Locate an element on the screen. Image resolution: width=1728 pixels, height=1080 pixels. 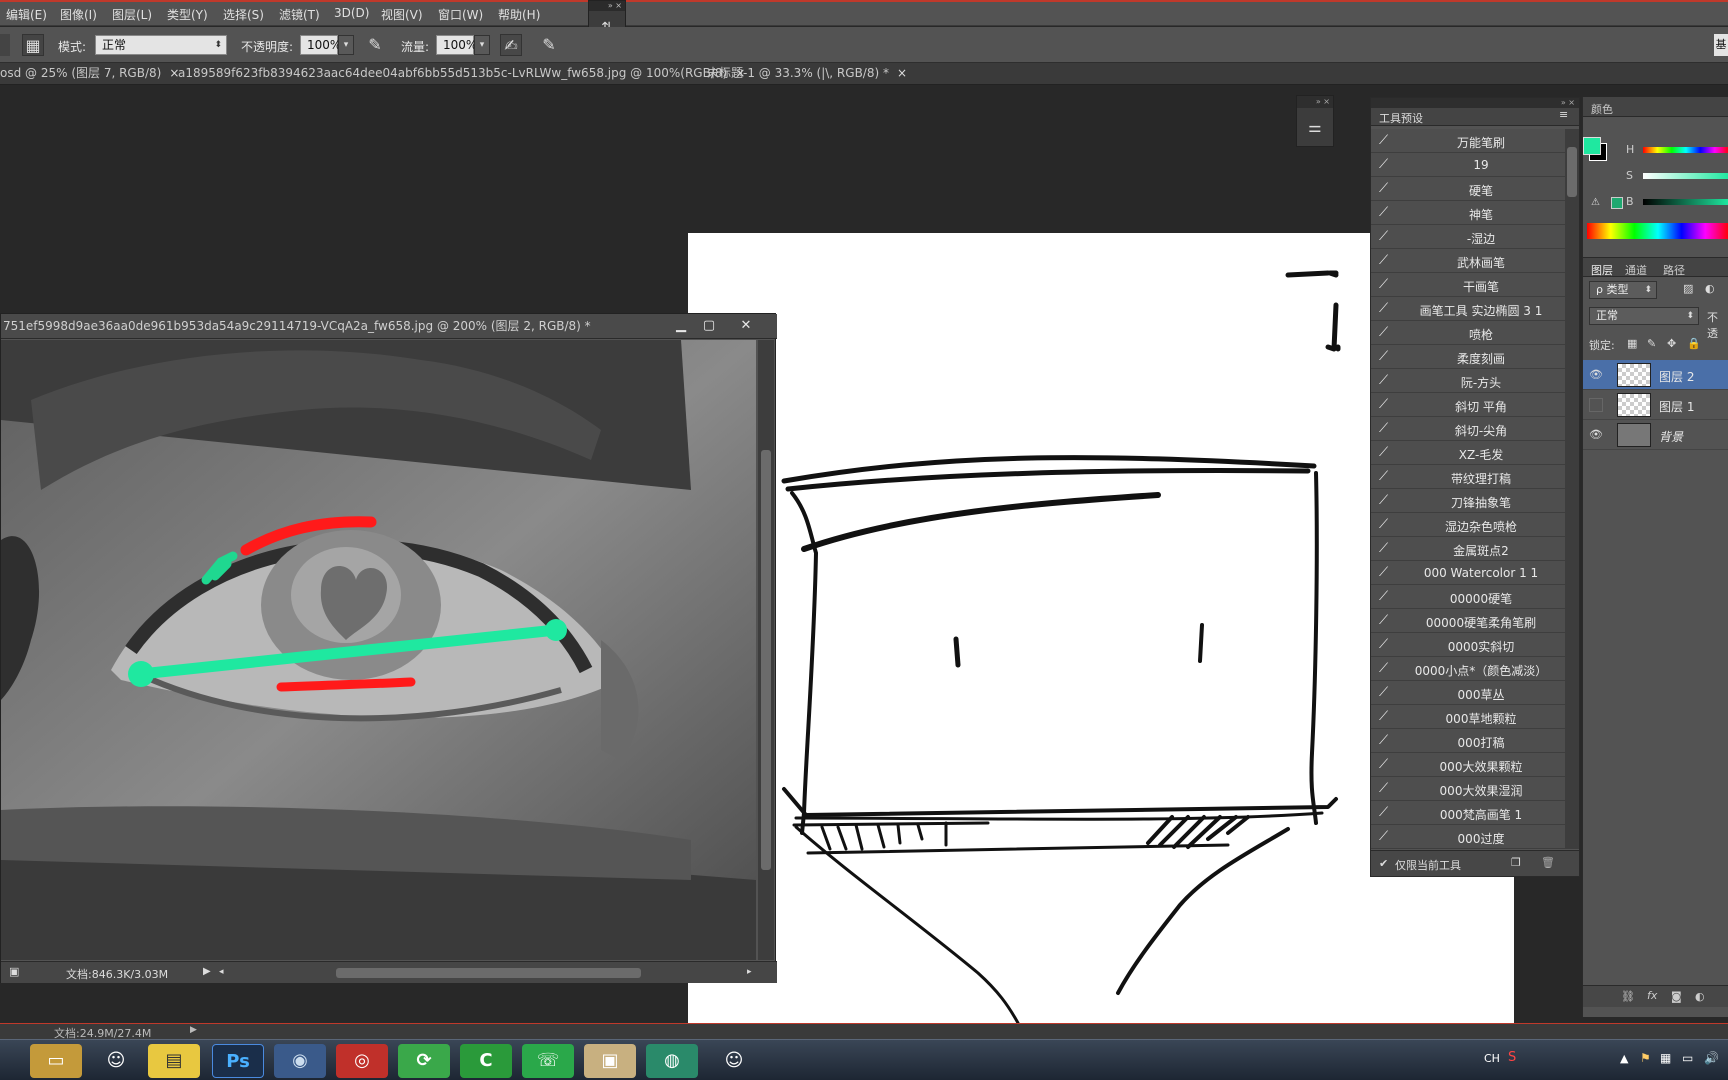
close-icon: ✕ is located at coordinates (746, 326).